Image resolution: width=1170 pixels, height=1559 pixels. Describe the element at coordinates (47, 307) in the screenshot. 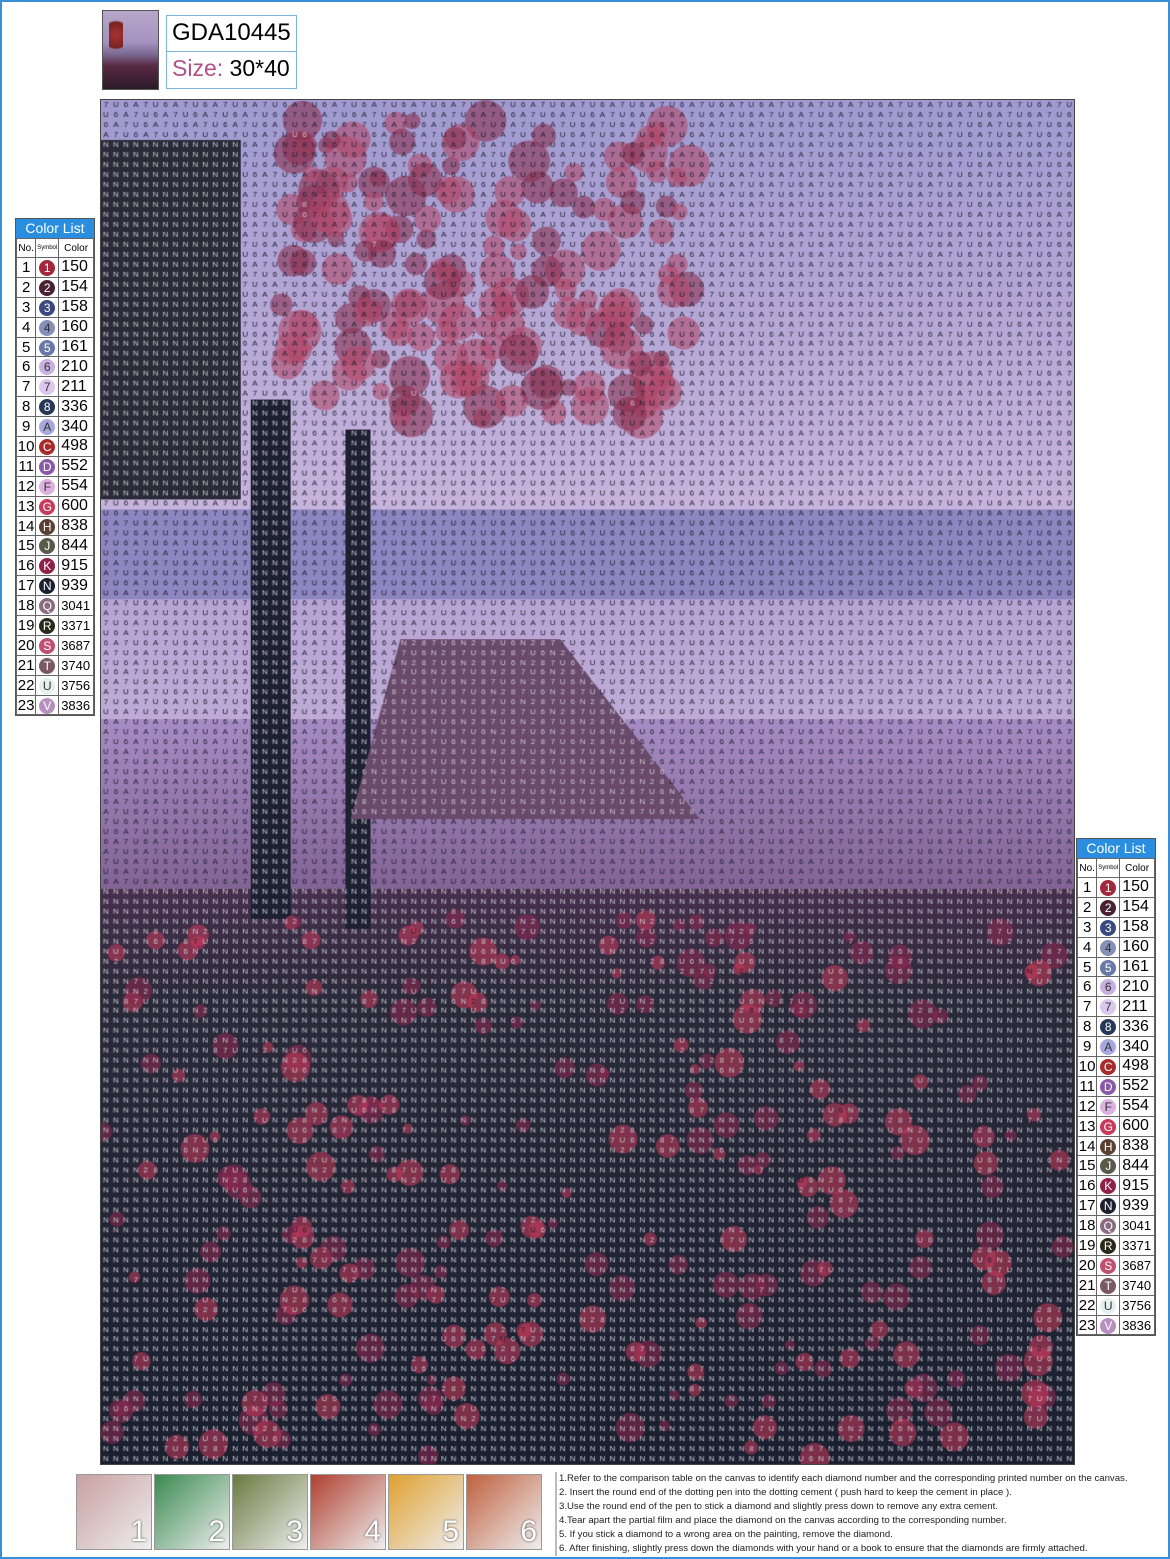

I see `symbol-badge: 3` at that location.